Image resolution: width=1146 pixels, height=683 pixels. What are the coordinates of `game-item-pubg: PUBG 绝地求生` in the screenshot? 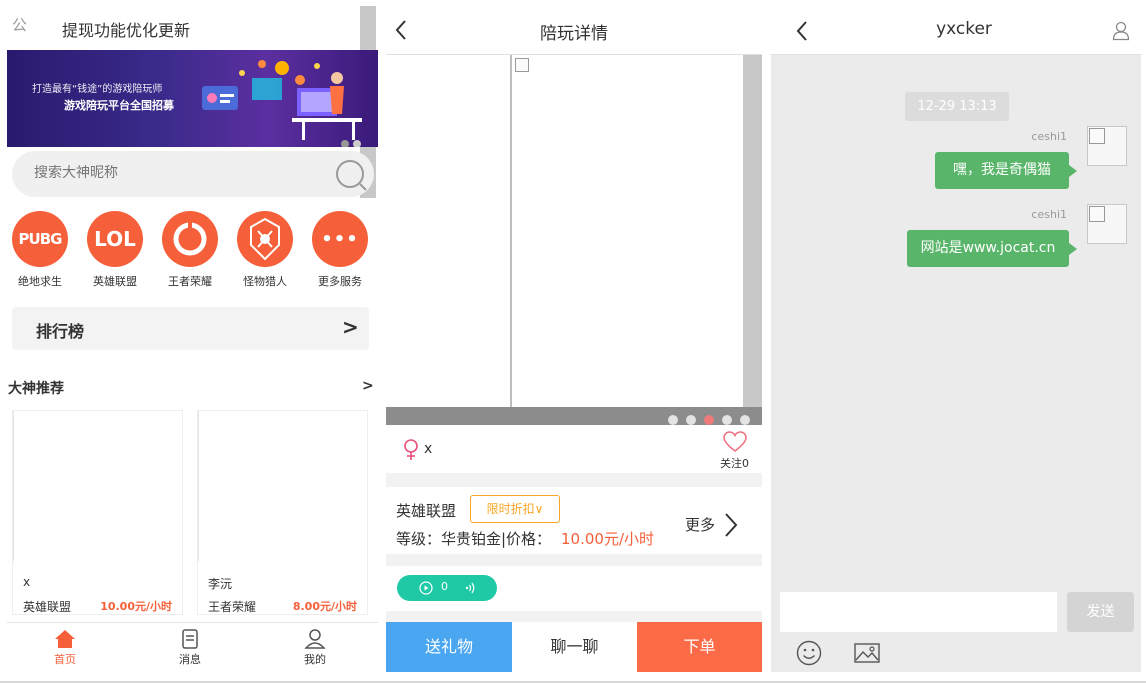 It's located at (41, 250).